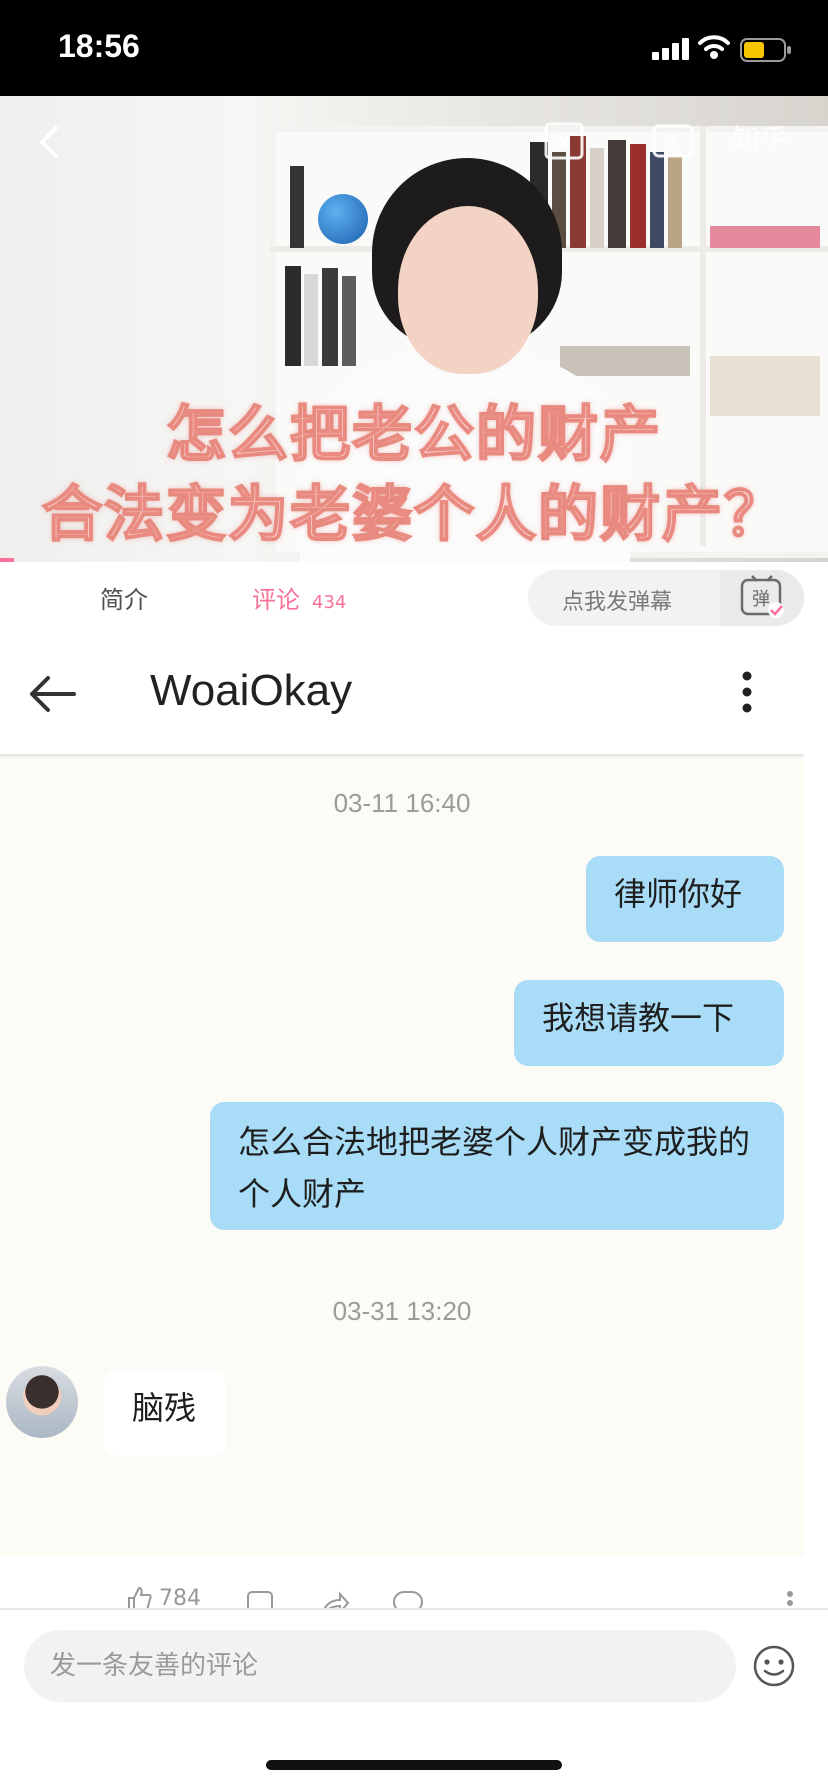 The image size is (828, 1792). I want to click on danmaku-toggle-text: 弹, so click(761, 599).